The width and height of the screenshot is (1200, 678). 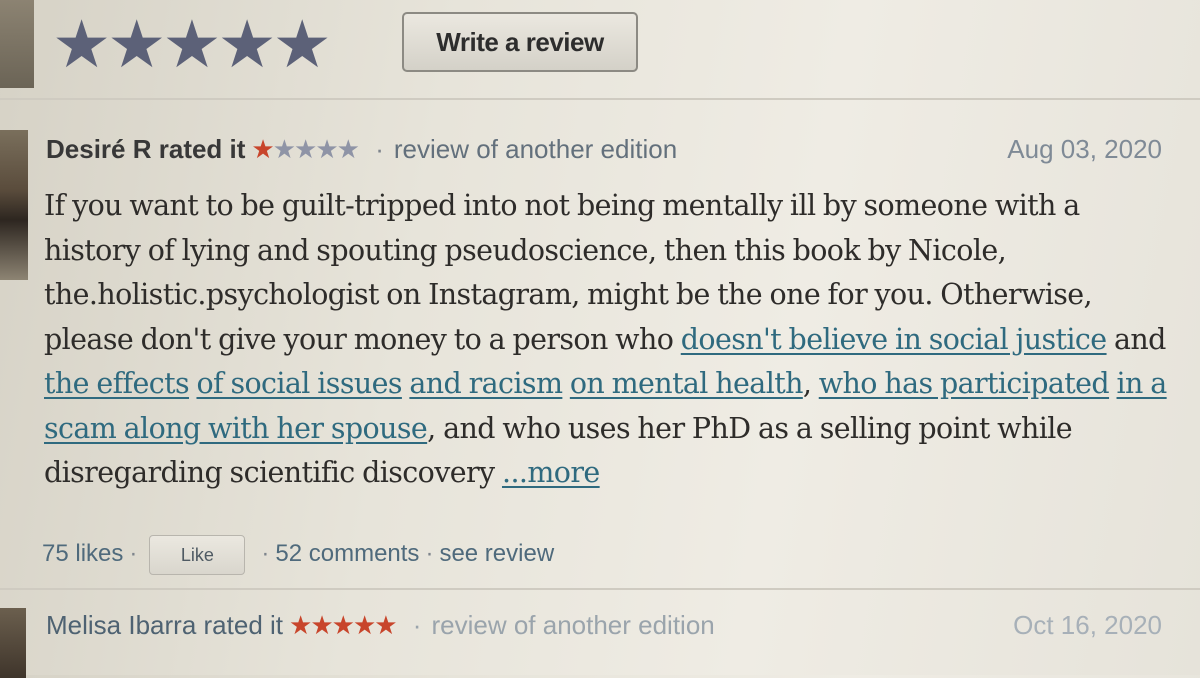 What do you see at coordinates (299, 383) in the screenshot?
I see `review-link-social-issues: of social issues` at bounding box center [299, 383].